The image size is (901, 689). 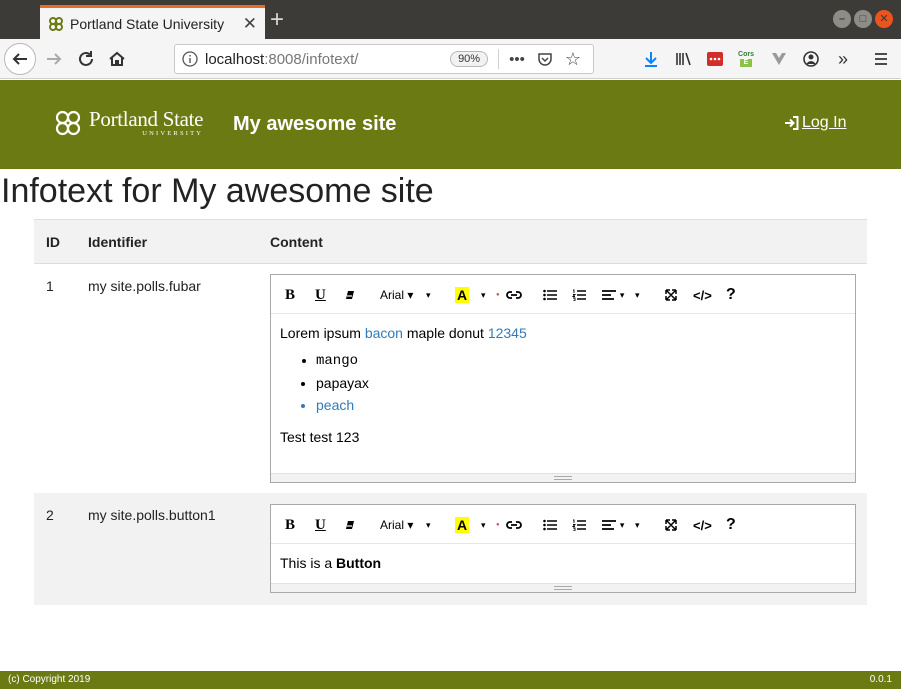 I want to click on close-tab-icon: ✕, so click(x=250, y=24).